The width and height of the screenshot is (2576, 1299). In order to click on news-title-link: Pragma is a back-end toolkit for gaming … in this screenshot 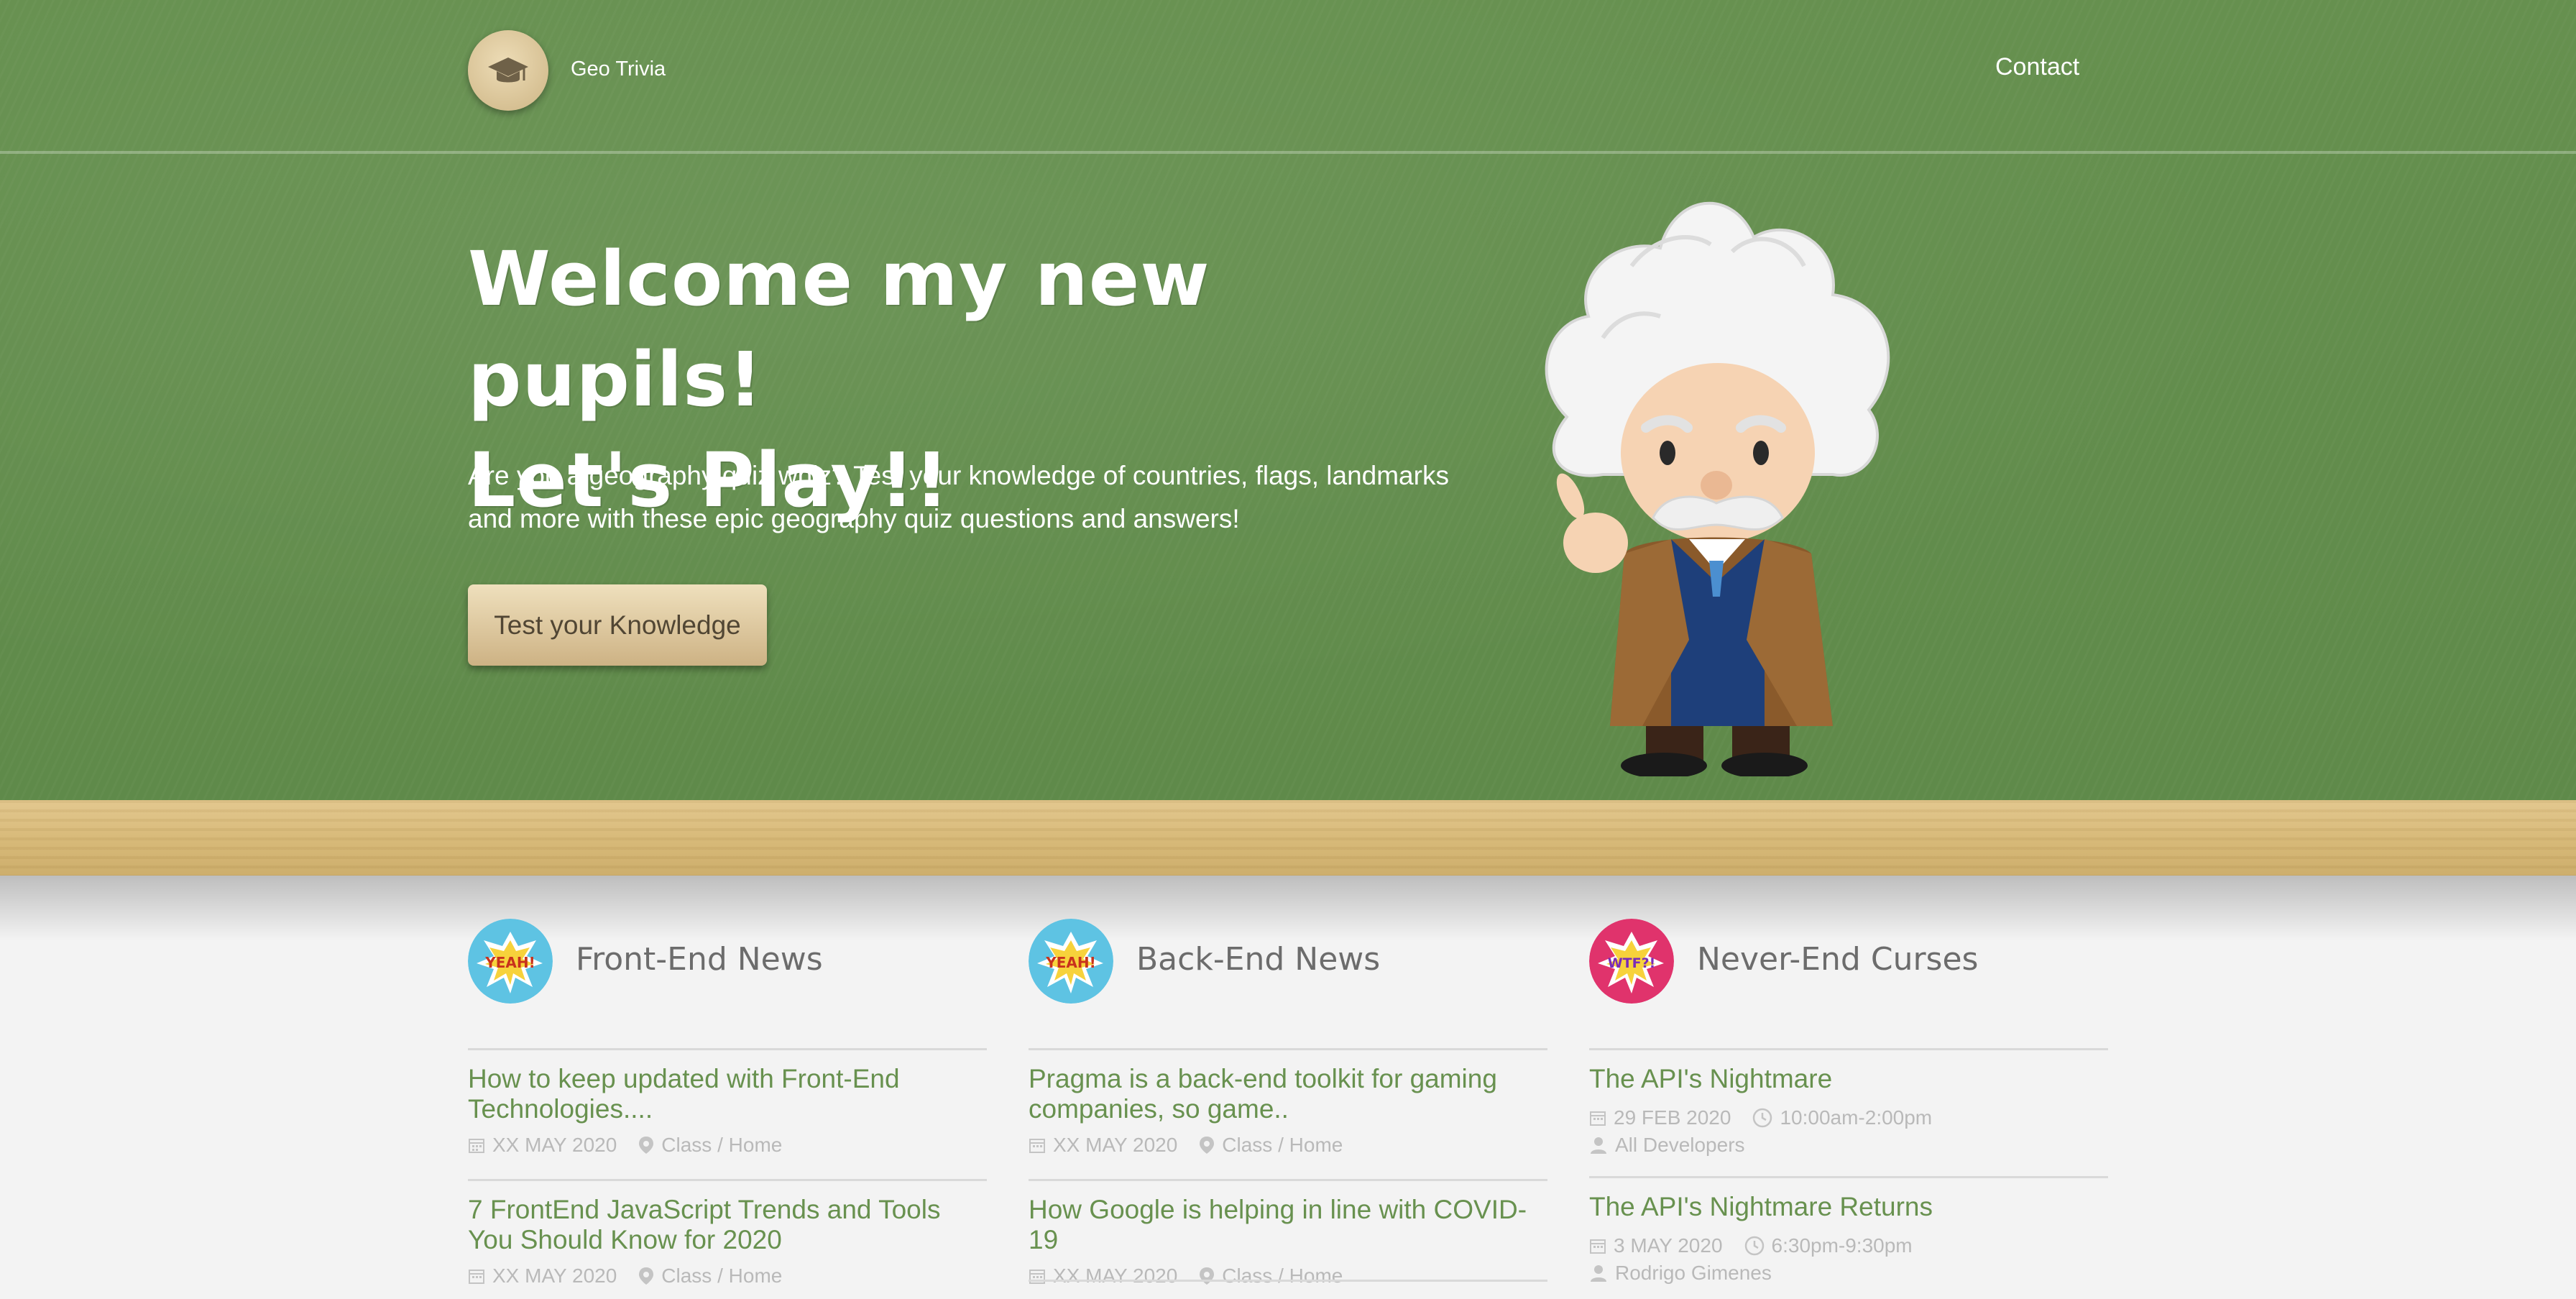, I will do `click(1288, 1094)`.